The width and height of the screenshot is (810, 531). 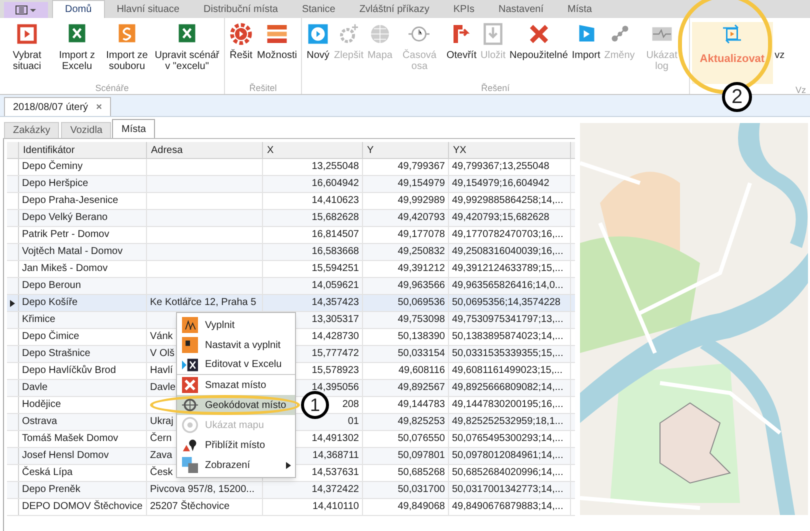 I want to click on table-cell: Depo Strašnice, so click(x=56, y=353).